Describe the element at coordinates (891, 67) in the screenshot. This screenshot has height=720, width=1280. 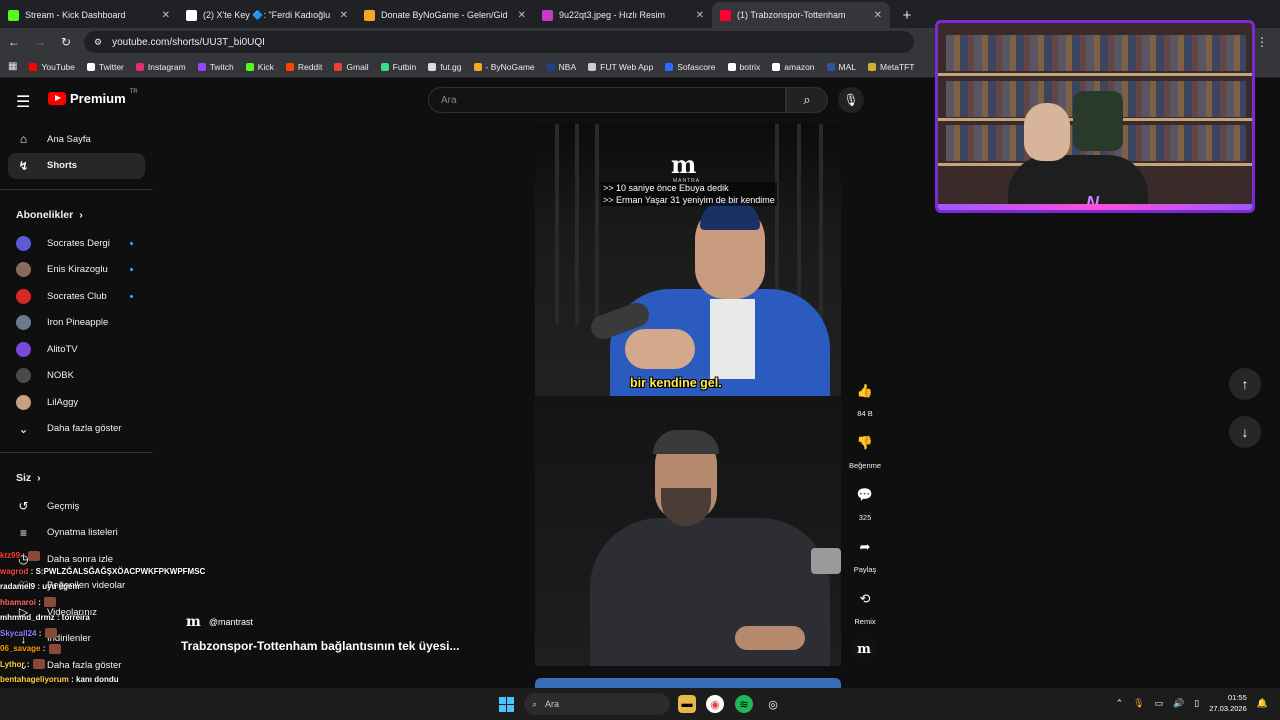
I see `bookmark-item: MetaTFT` at that location.